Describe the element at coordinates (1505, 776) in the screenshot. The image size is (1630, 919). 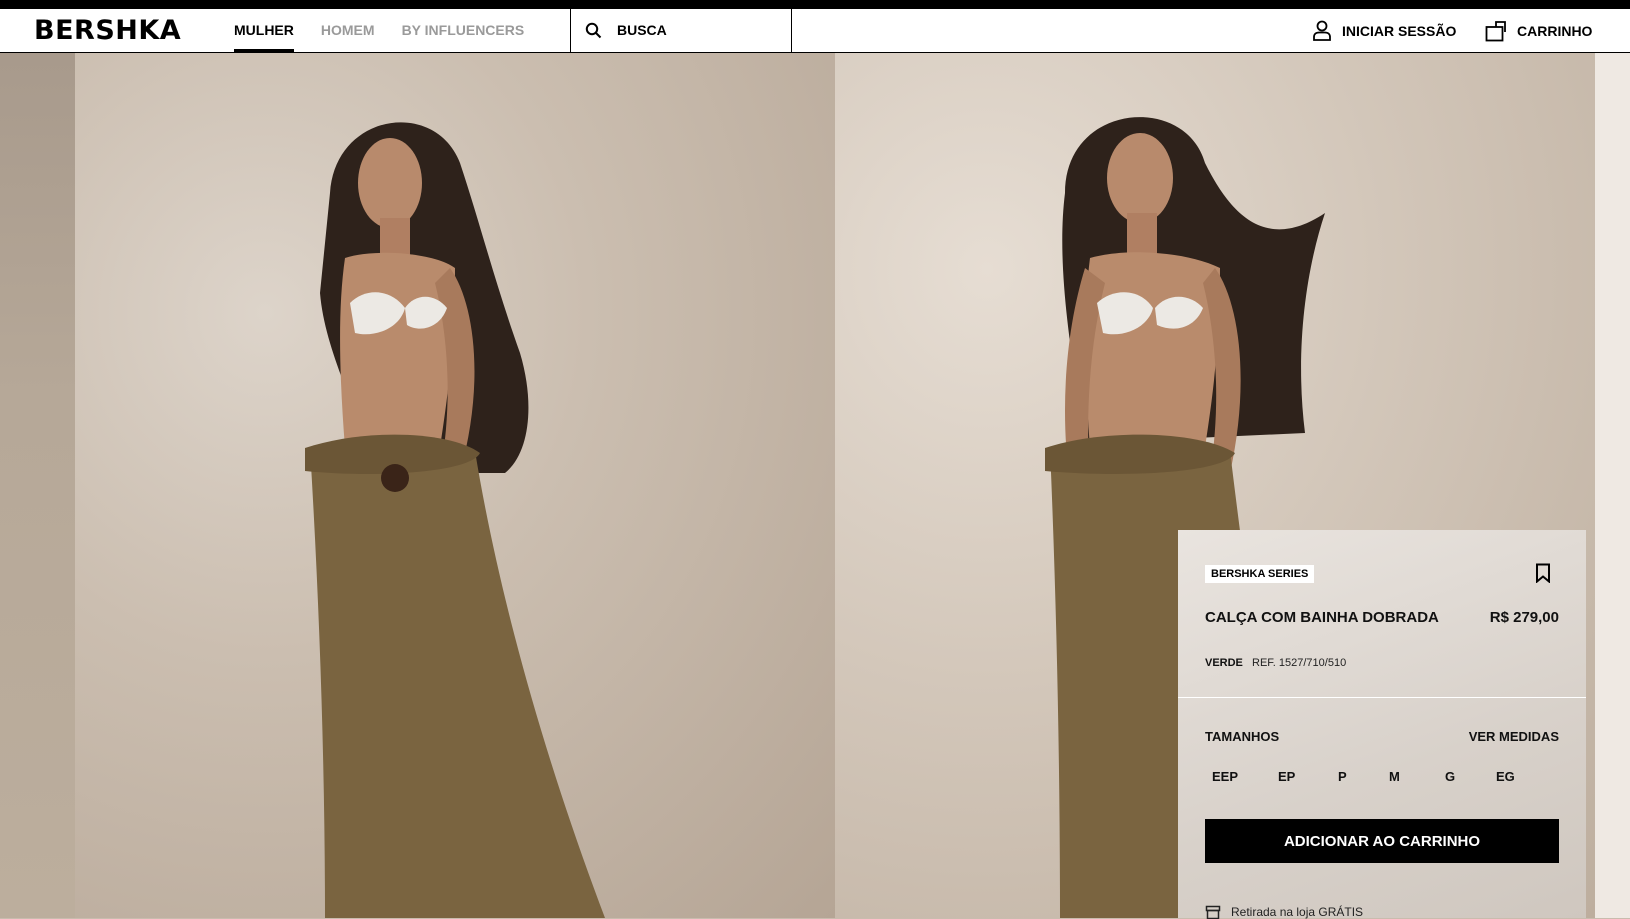
I see `size-option-eg: EG` at that location.